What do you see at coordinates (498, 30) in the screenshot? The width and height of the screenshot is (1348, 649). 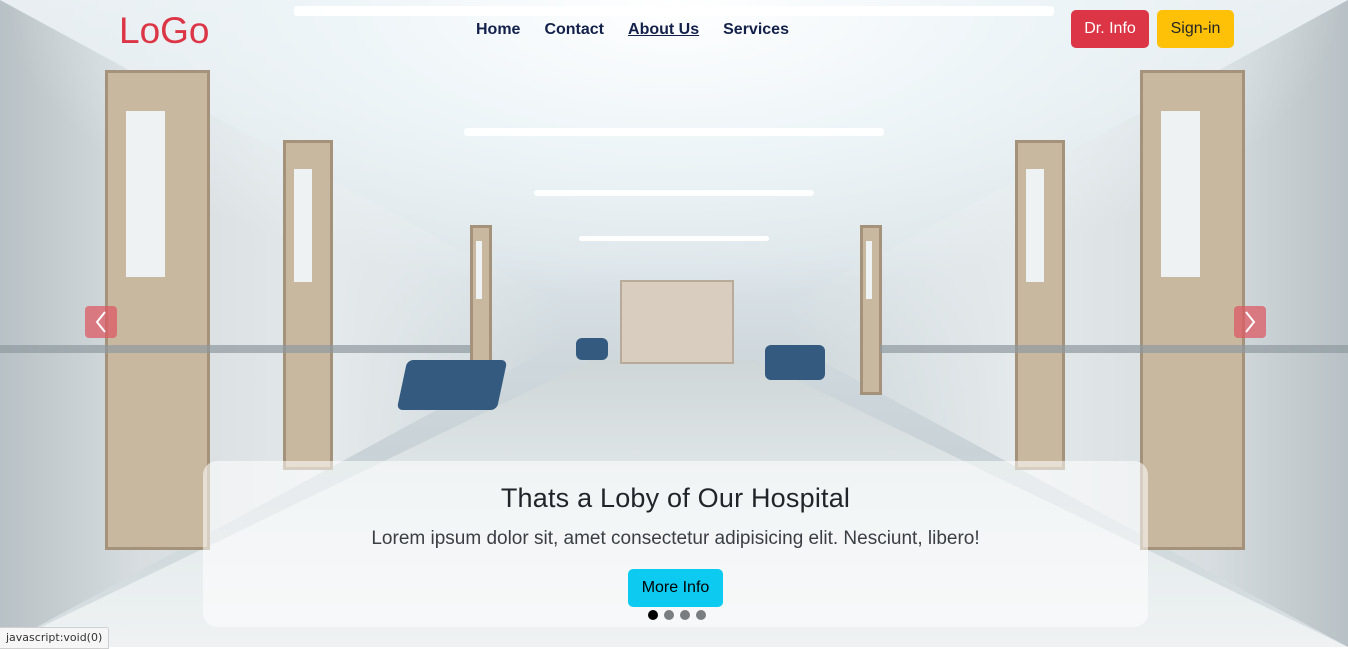 I see `nav-link-home: Home` at bounding box center [498, 30].